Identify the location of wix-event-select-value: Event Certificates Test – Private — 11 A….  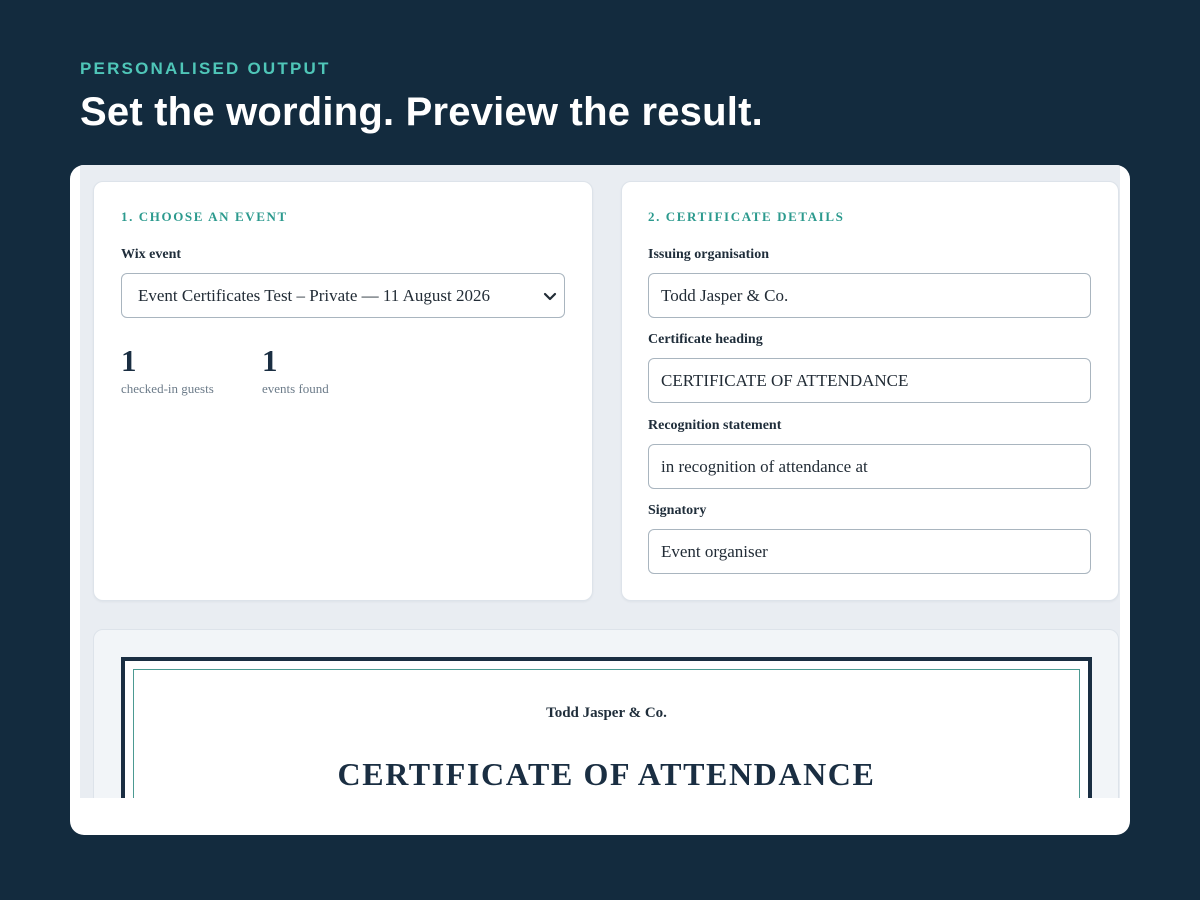
(314, 295).